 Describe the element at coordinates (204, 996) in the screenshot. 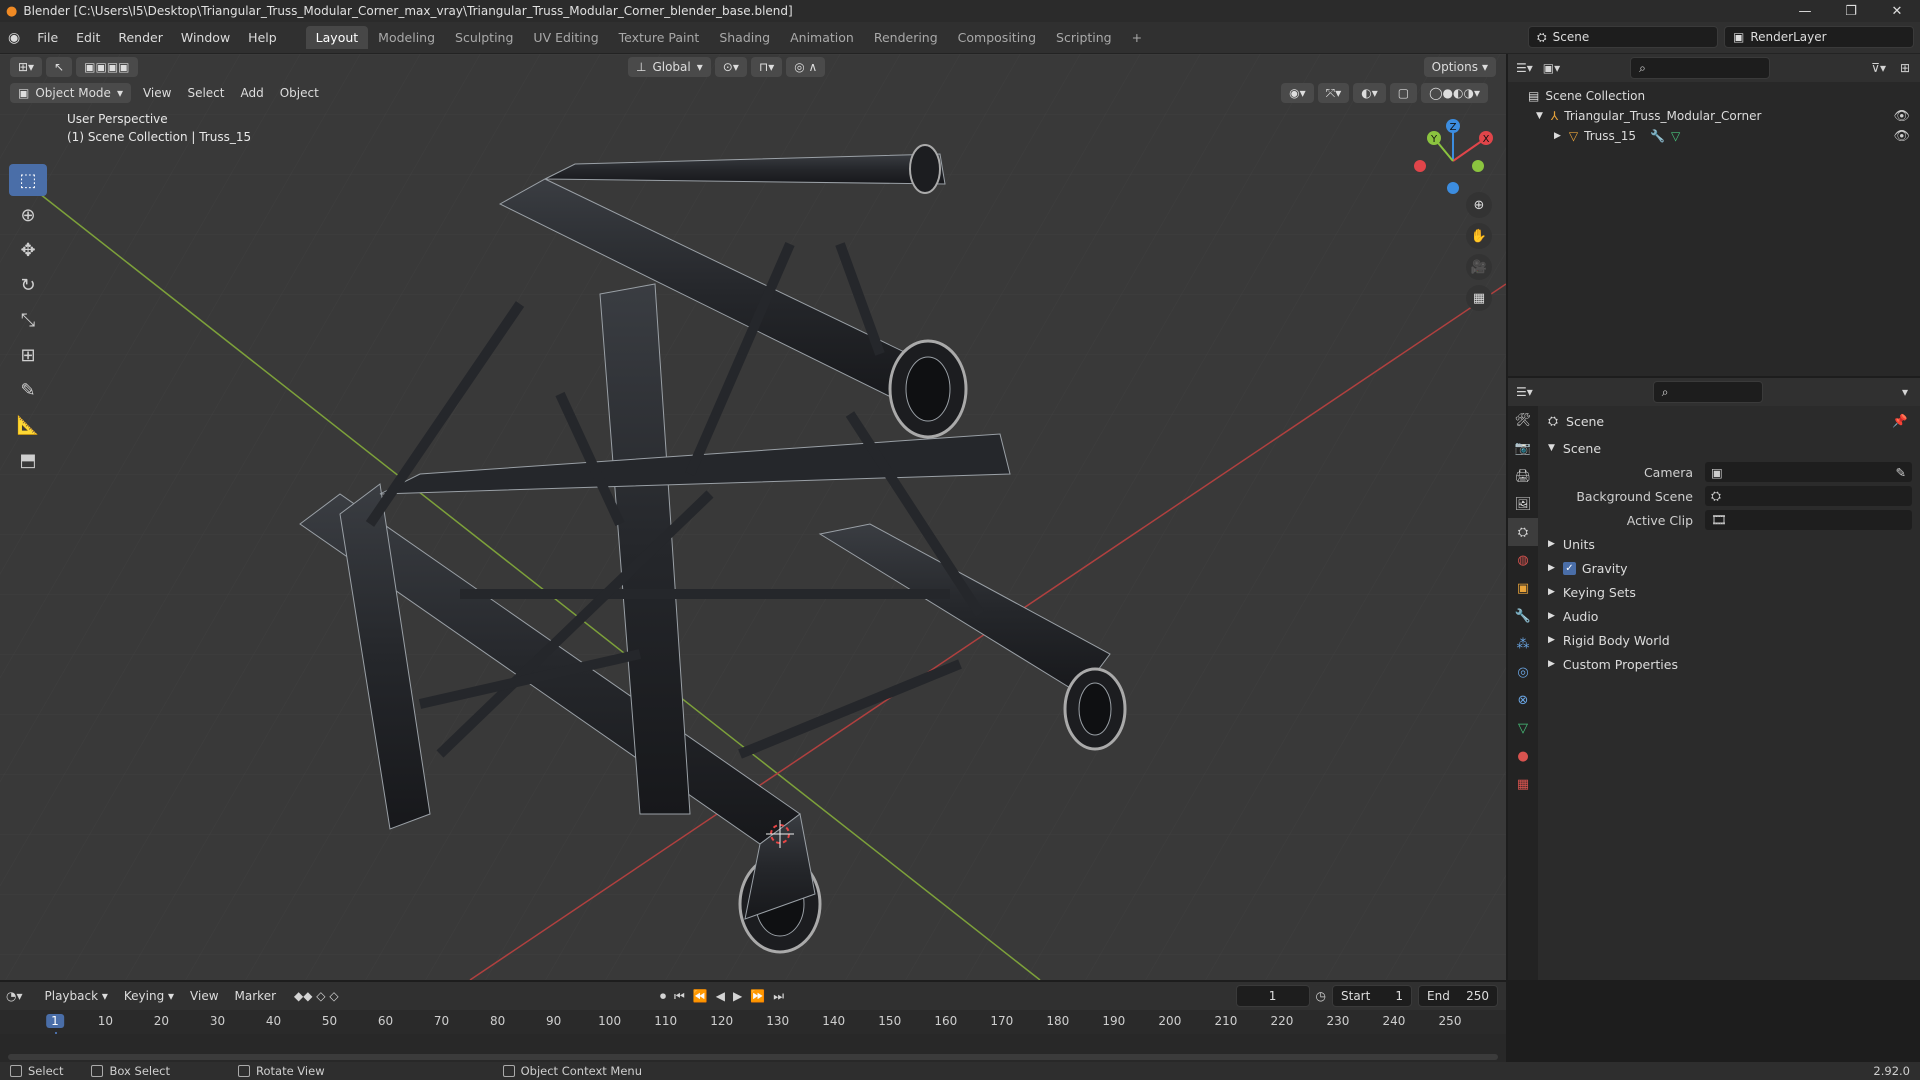

I see `timeline-menu-view: View` at that location.